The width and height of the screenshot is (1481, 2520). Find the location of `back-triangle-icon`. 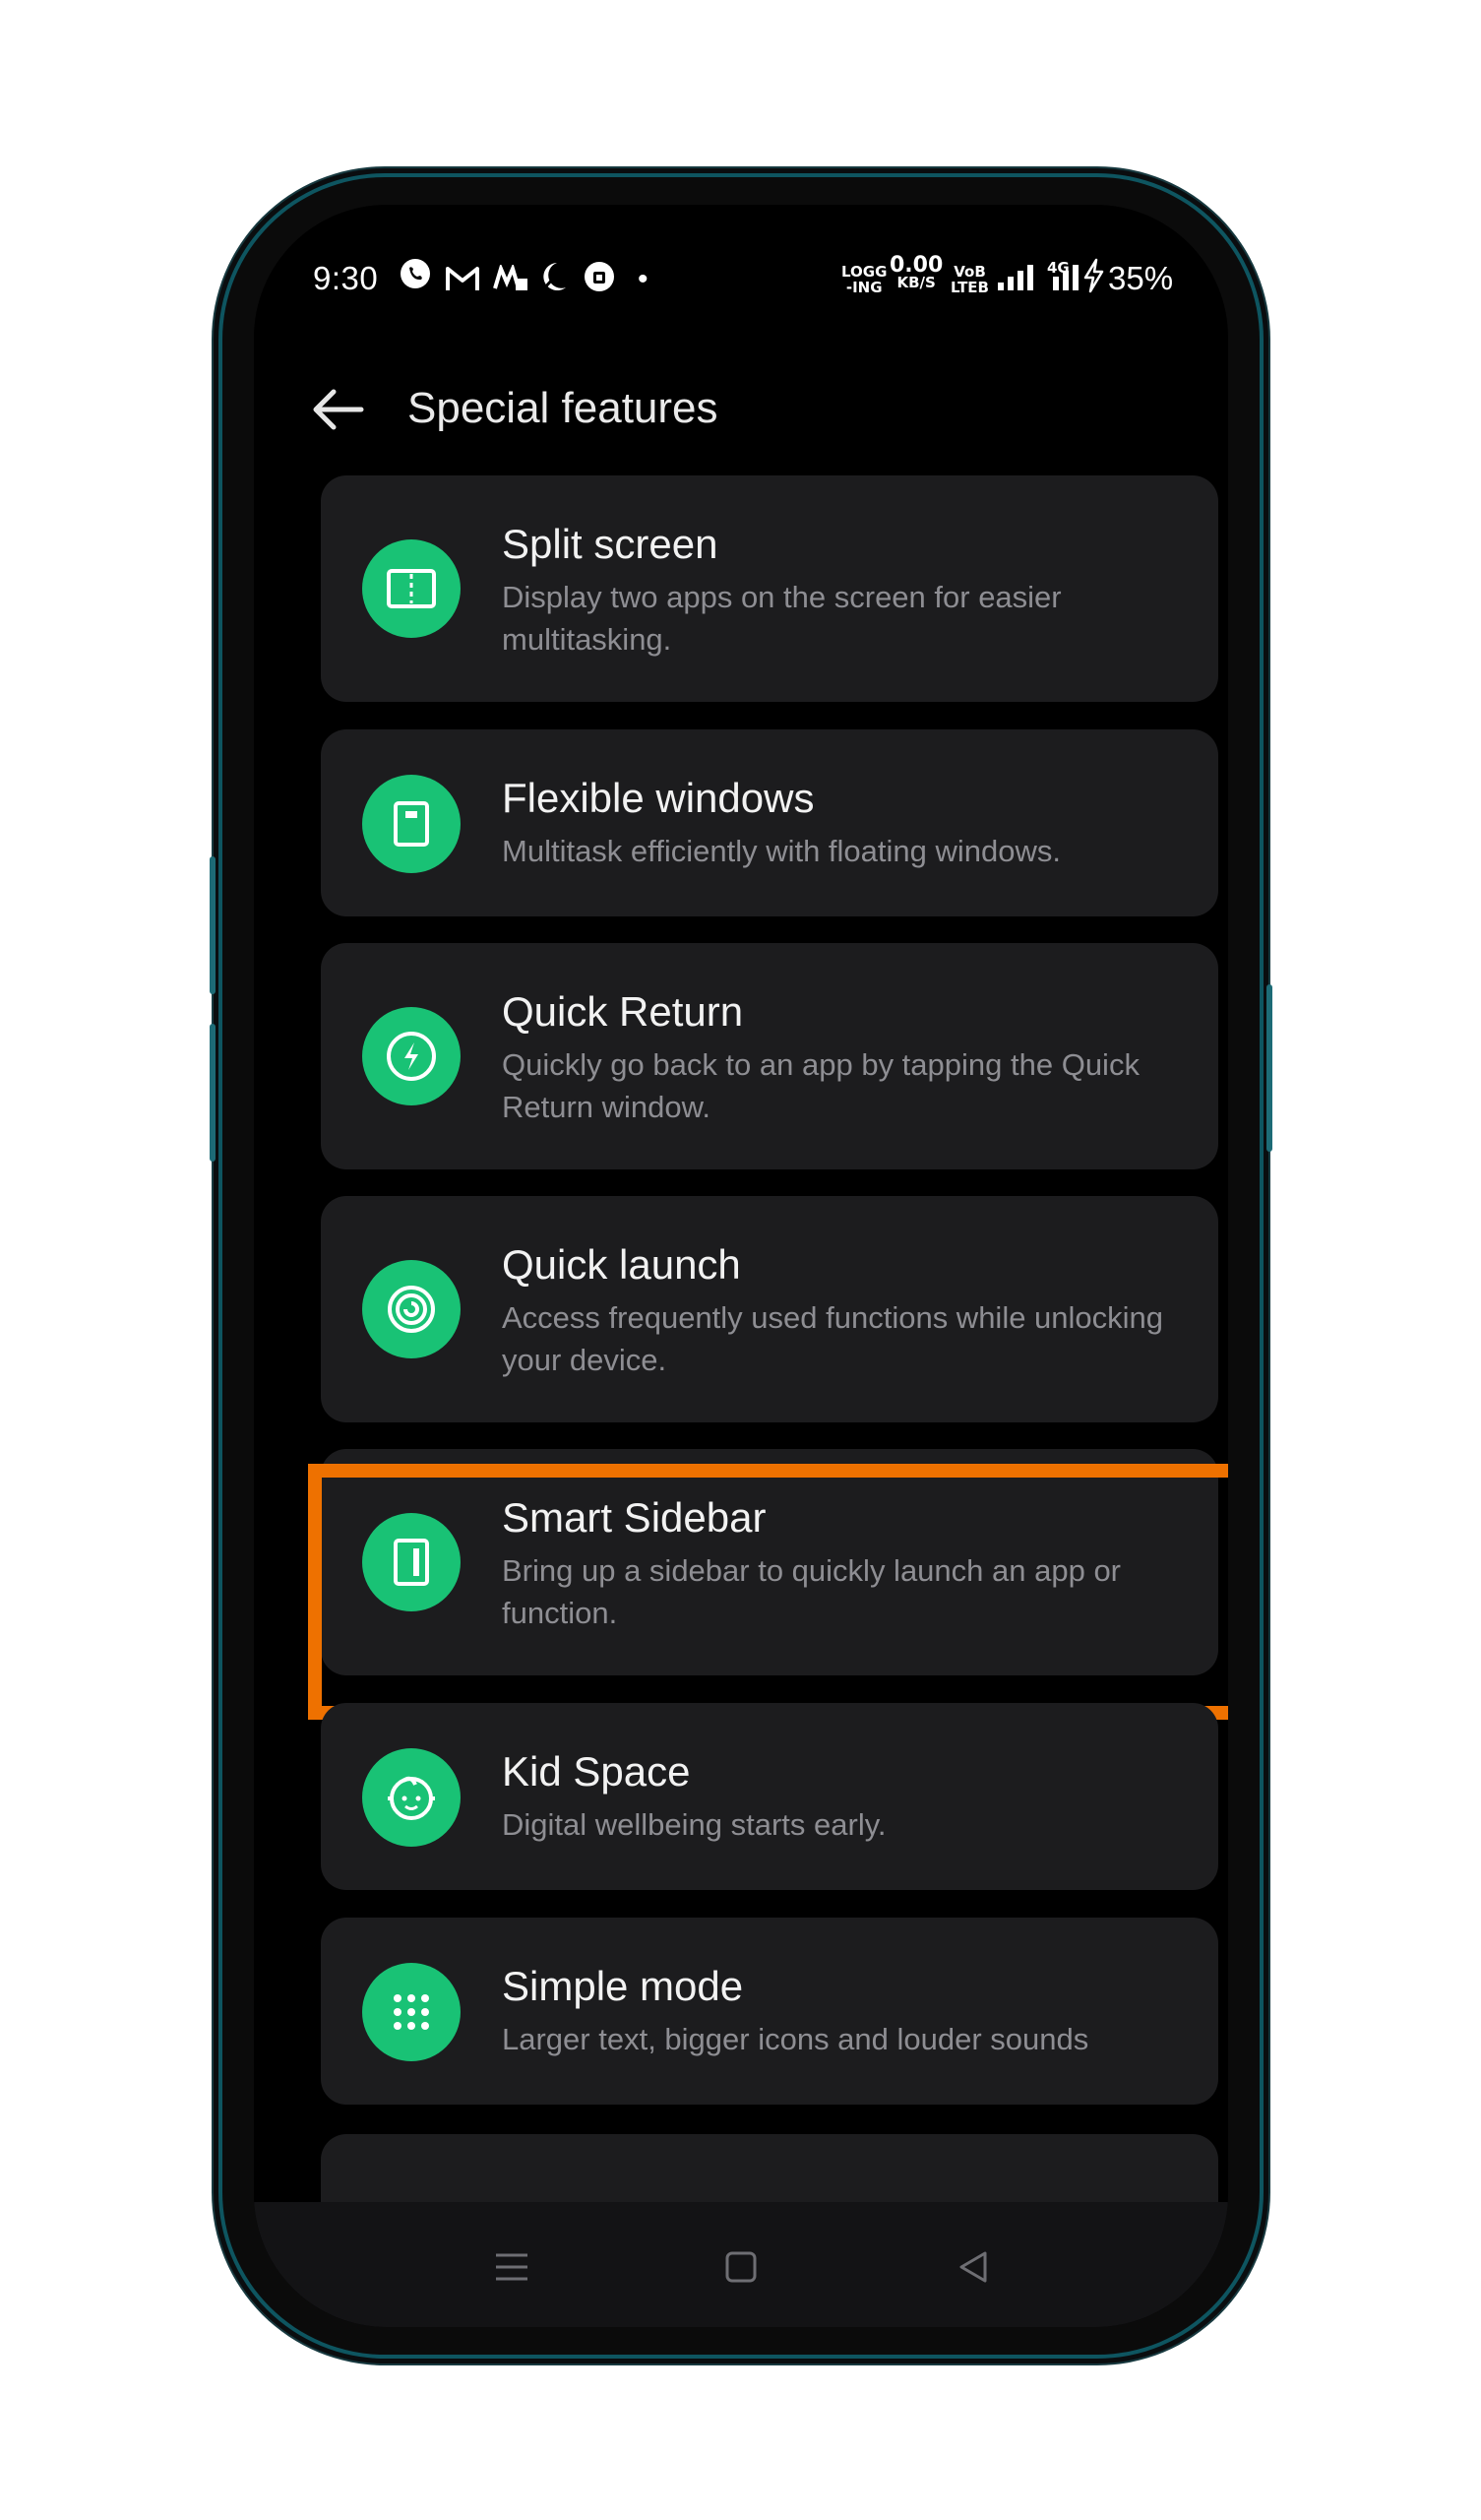

back-triangle-icon is located at coordinates (973, 2267).